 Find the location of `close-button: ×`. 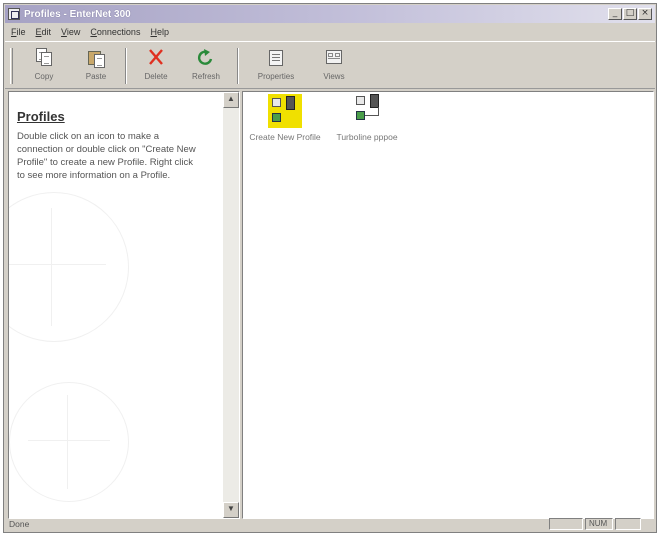

close-button: × is located at coordinates (645, 14).